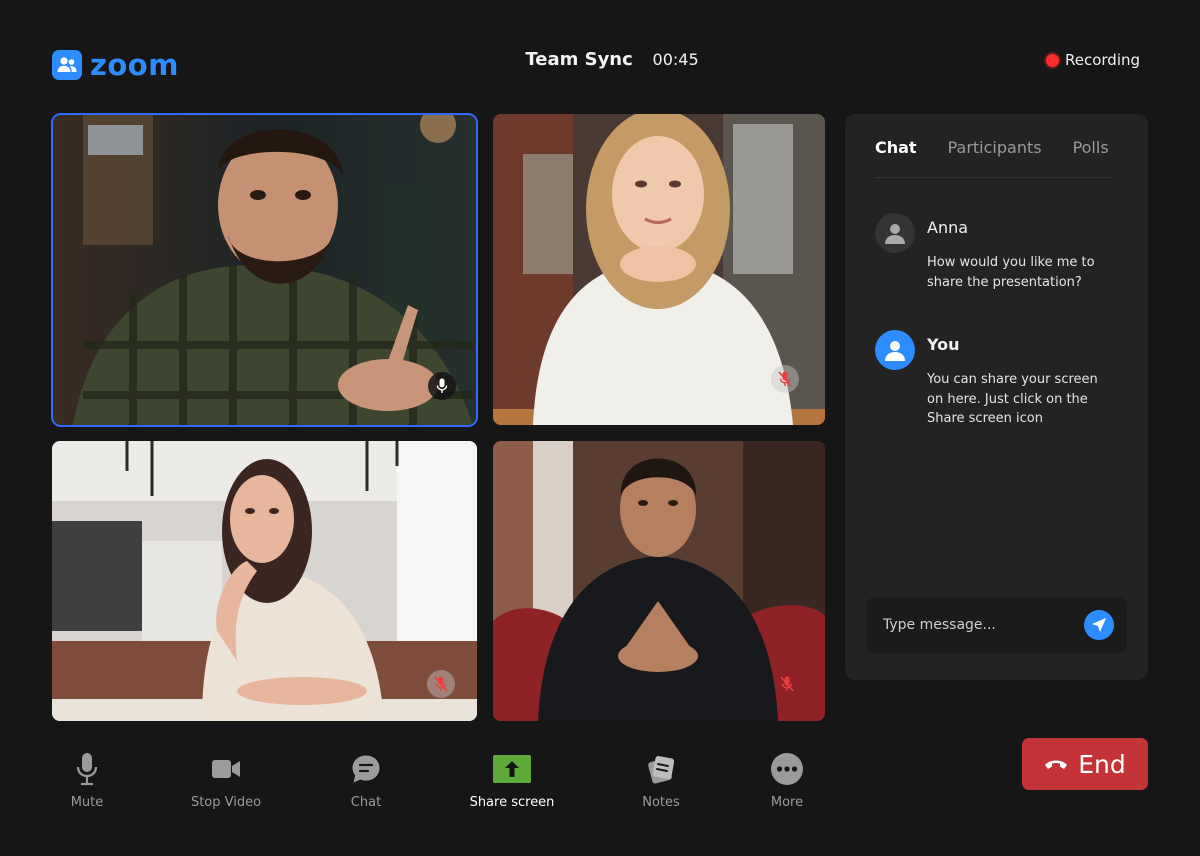 This screenshot has height=856, width=1200. I want to click on tab-participants: Participants, so click(995, 157).